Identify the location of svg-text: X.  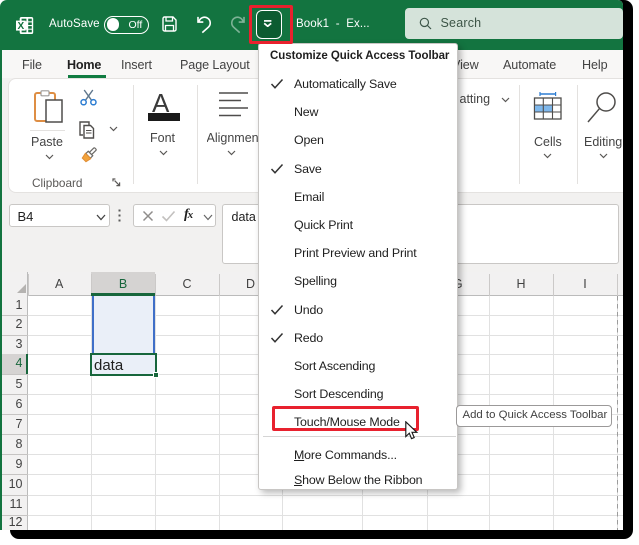
(20, 26).